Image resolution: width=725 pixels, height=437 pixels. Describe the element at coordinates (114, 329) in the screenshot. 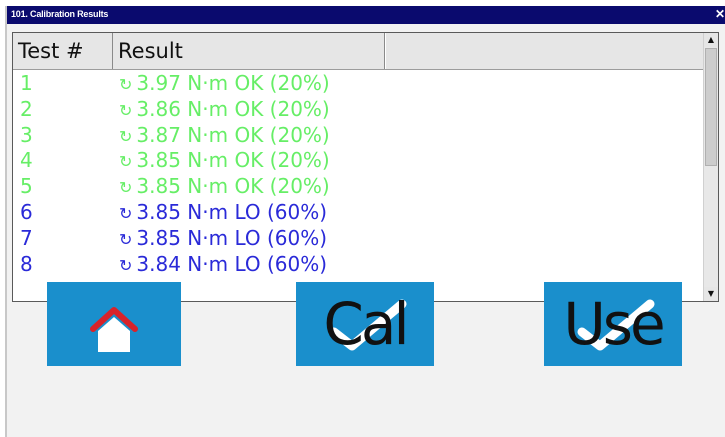

I see `home-icon` at that location.